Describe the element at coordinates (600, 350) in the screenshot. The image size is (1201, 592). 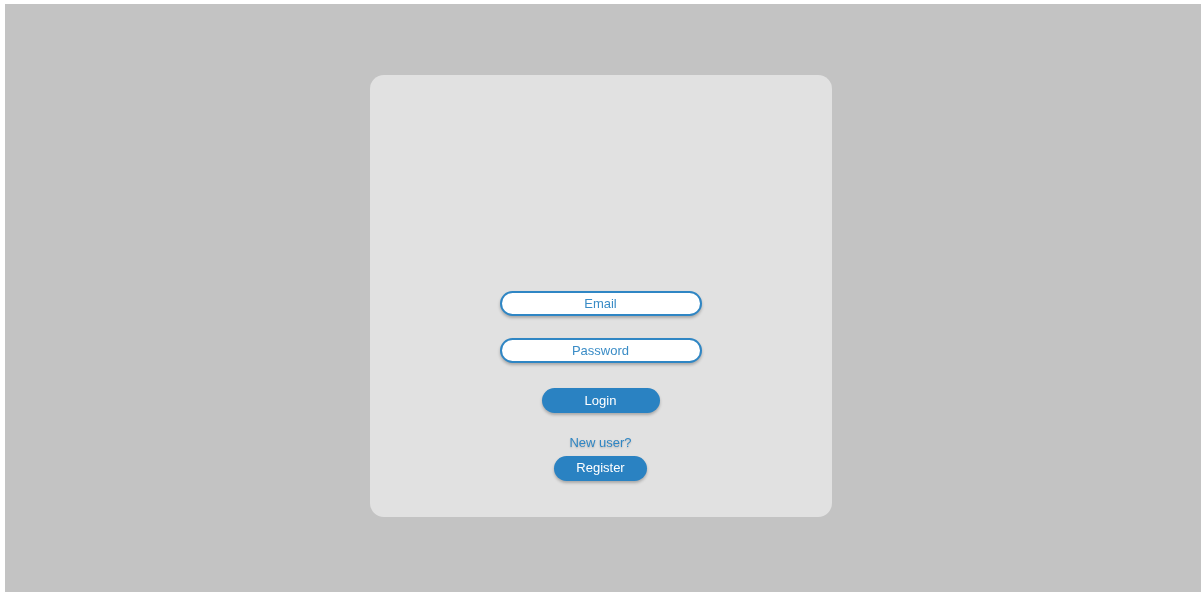
I see `input-field: Password` at that location.